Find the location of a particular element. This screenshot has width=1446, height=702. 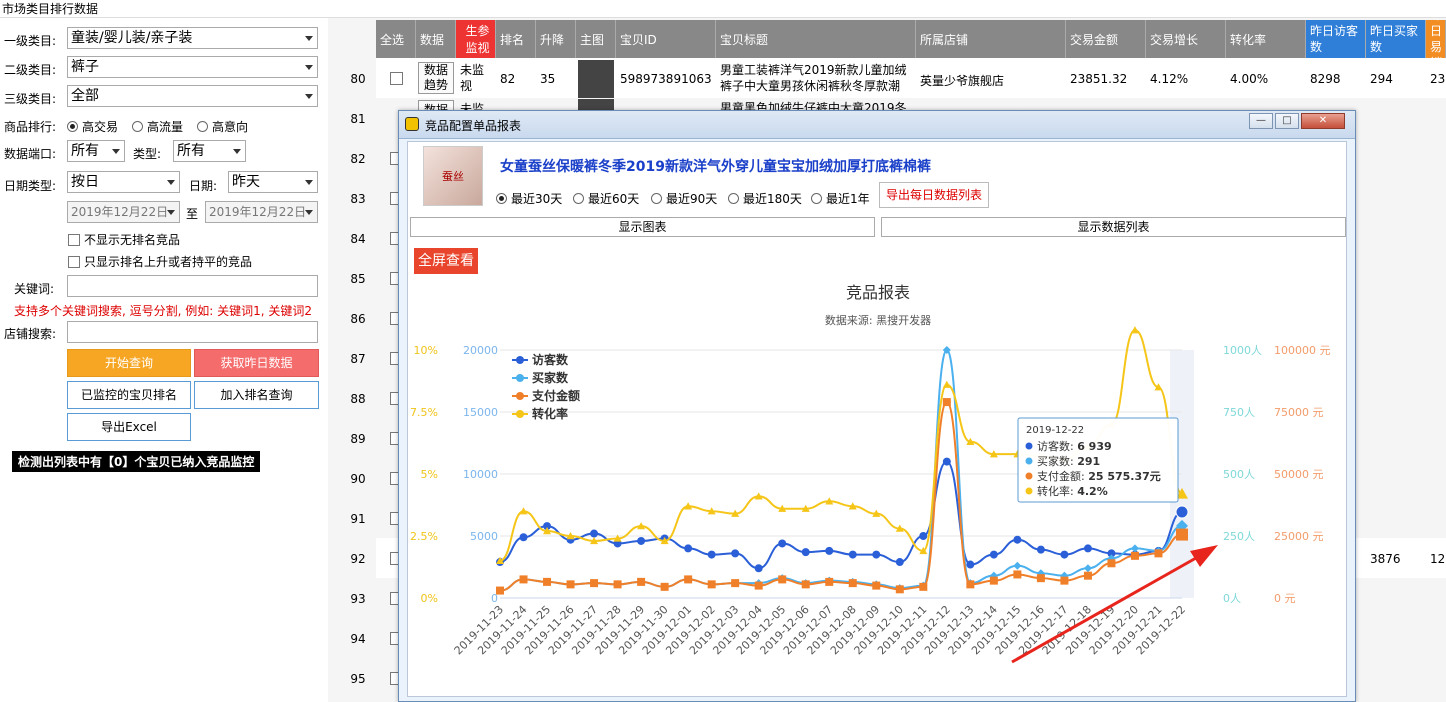

item-thumbnail is located at coordinates (596, 79).